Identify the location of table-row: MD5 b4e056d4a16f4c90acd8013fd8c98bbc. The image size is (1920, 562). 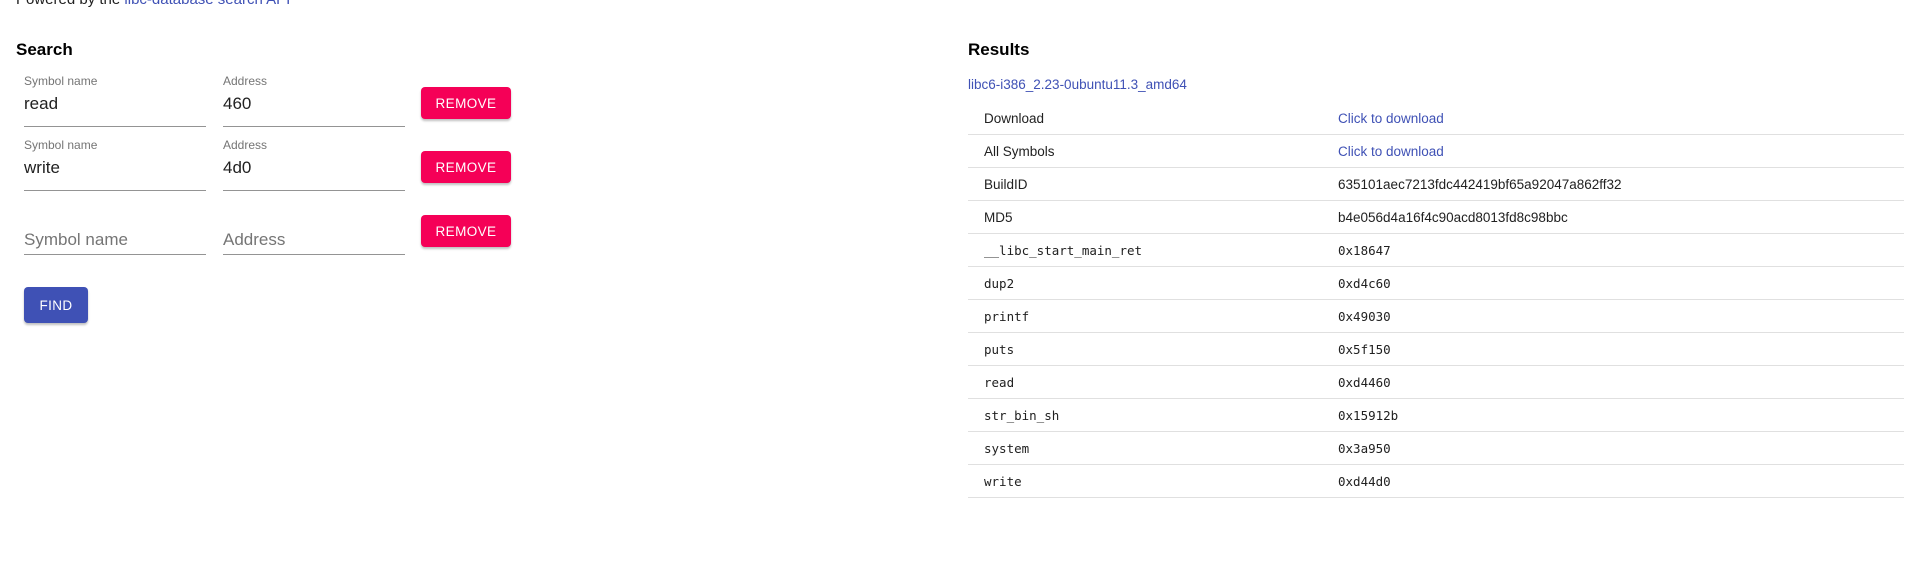
(1436, 217).